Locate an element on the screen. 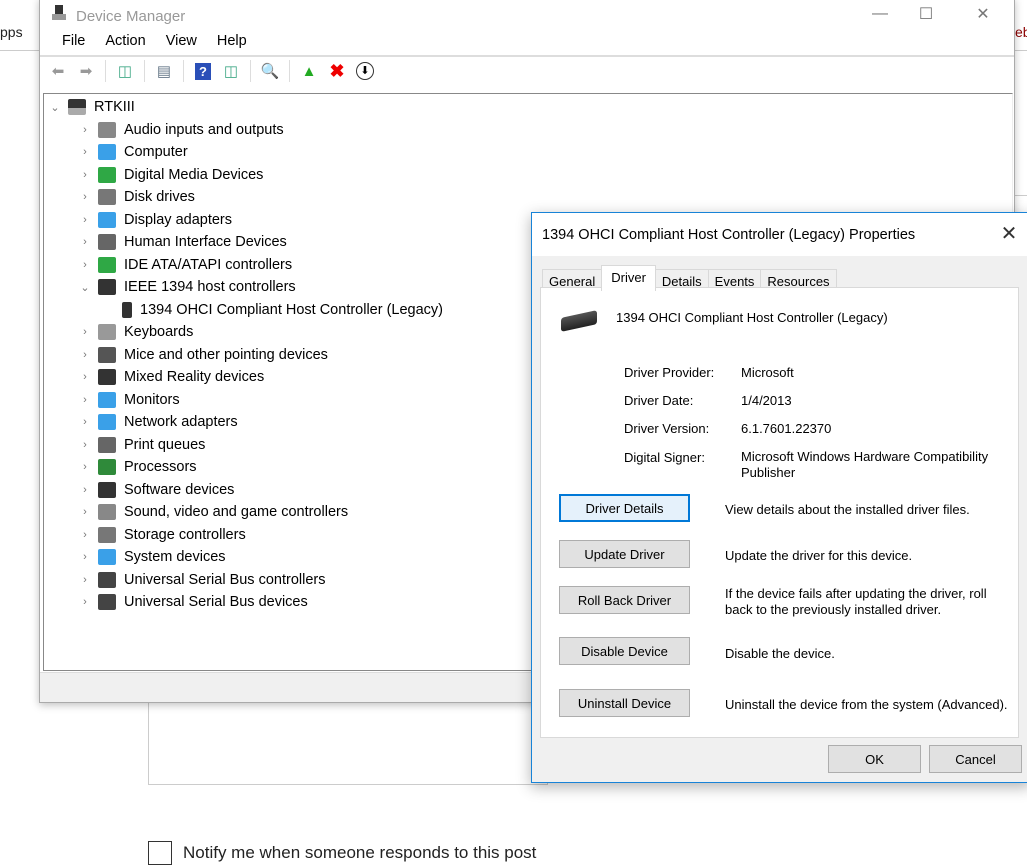 The width and height of the screenshot is (1027, 865). network-icon is located at coordinates (107, 422).